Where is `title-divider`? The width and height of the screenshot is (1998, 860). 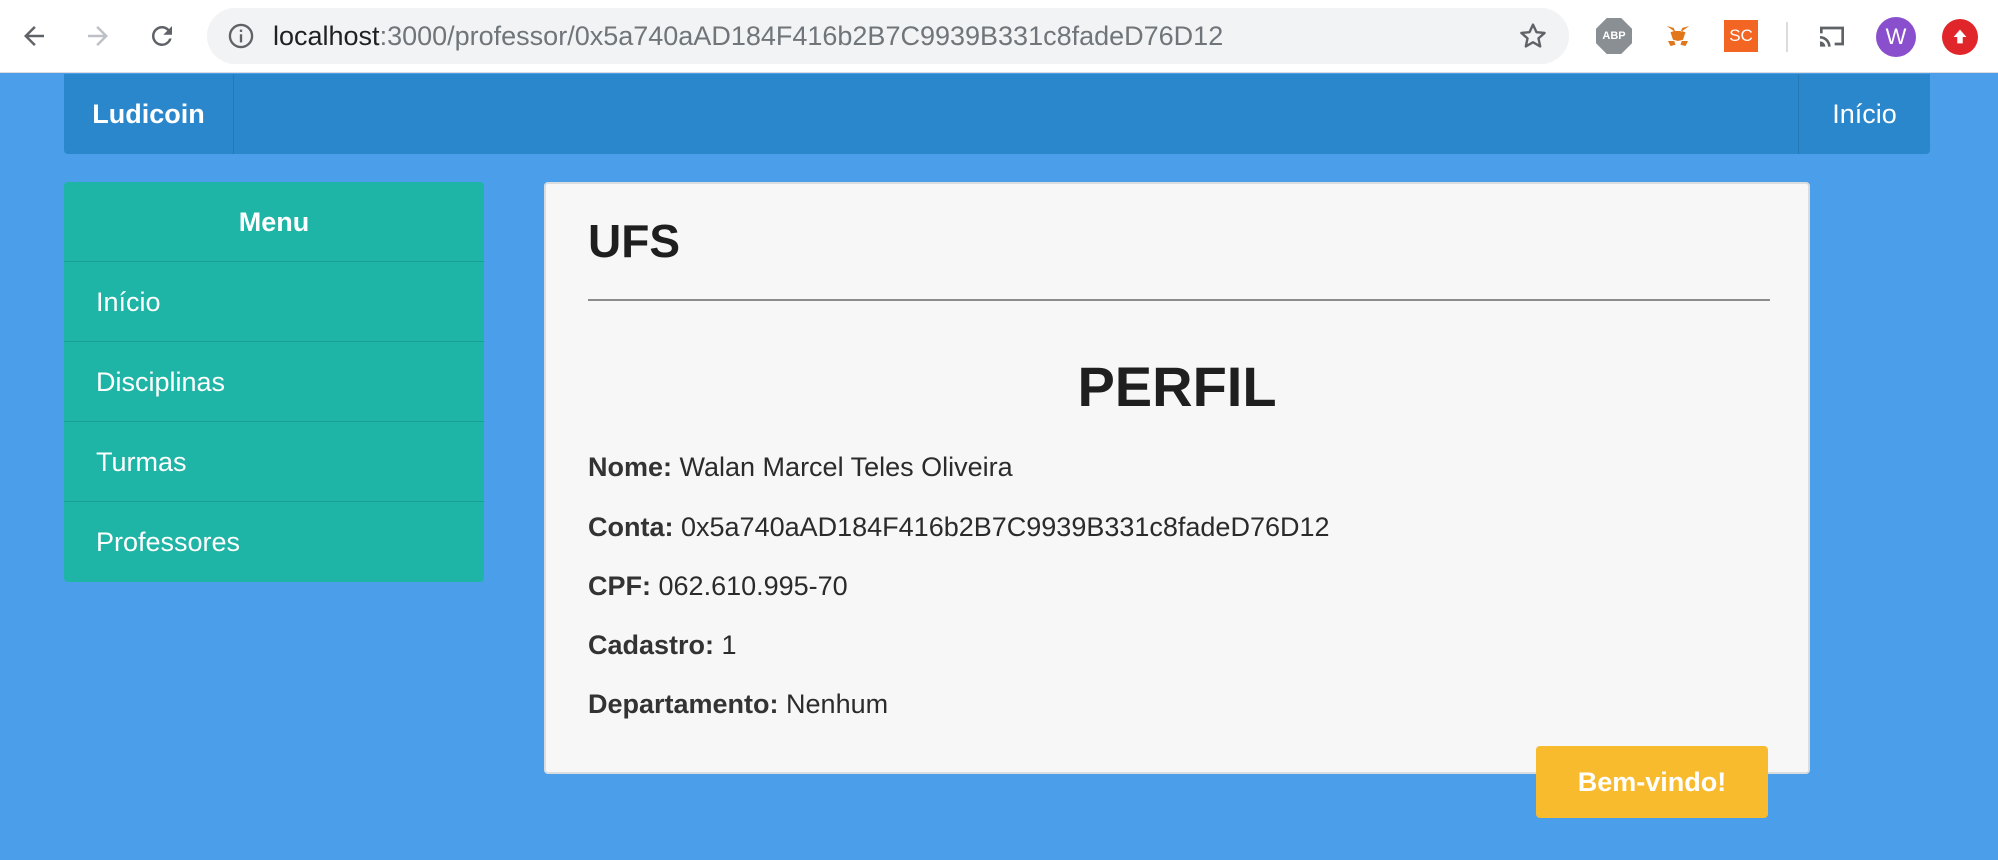
title-divider is located at coordinates (1179, 300).